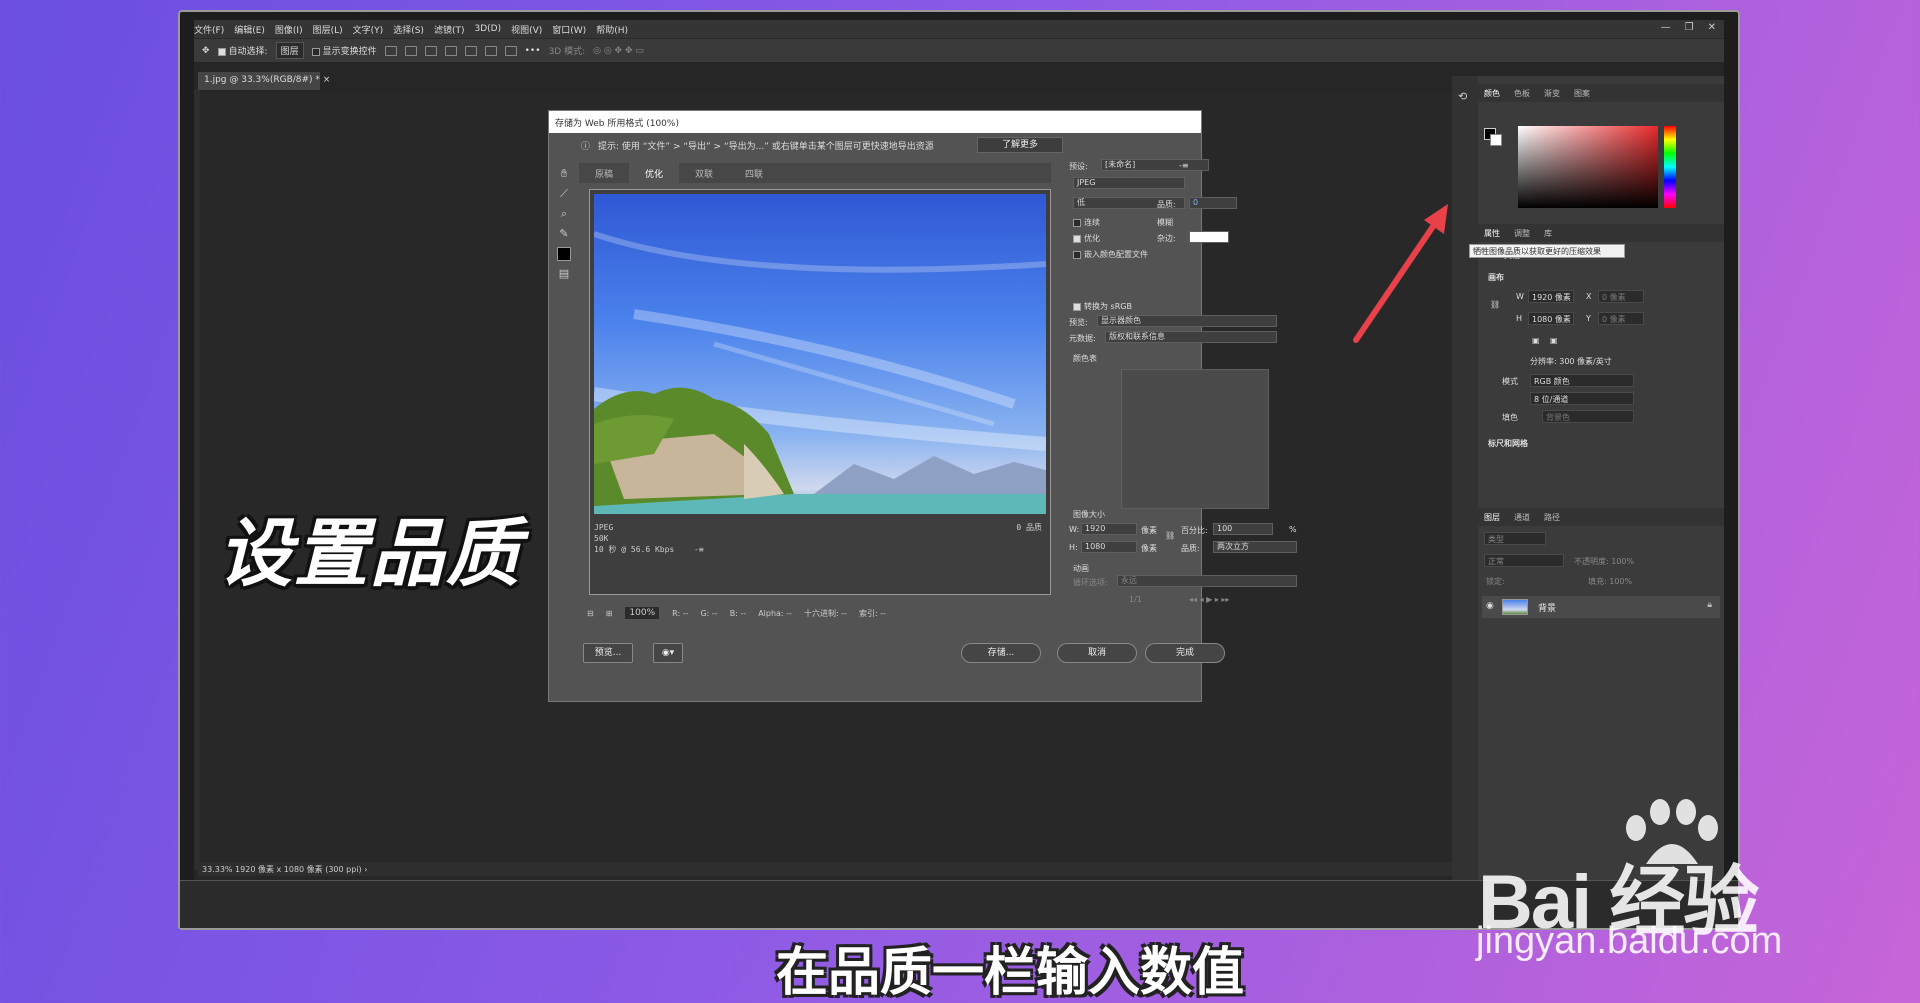 This screenshot has height=1003, width=1920. What do you see at coordinates (289, 29) in the screenshot?
I see `menu-image: 图像(I)` at bounding box center [289, 29].